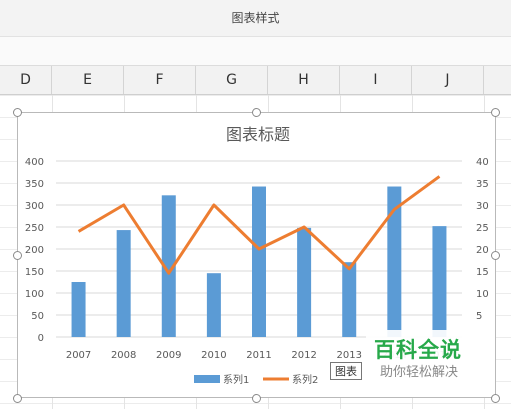 This screenshot has height=409, width=511. What do you see at coordinates (497, 80) in the screenshot?
I see `column-header-k` at bounding box center [497, 80].